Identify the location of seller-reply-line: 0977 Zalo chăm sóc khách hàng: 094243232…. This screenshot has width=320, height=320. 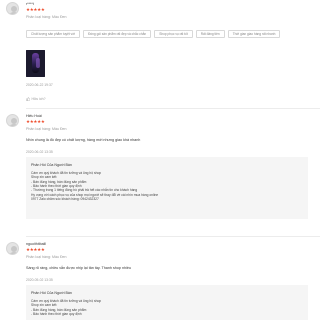
(65, 199).